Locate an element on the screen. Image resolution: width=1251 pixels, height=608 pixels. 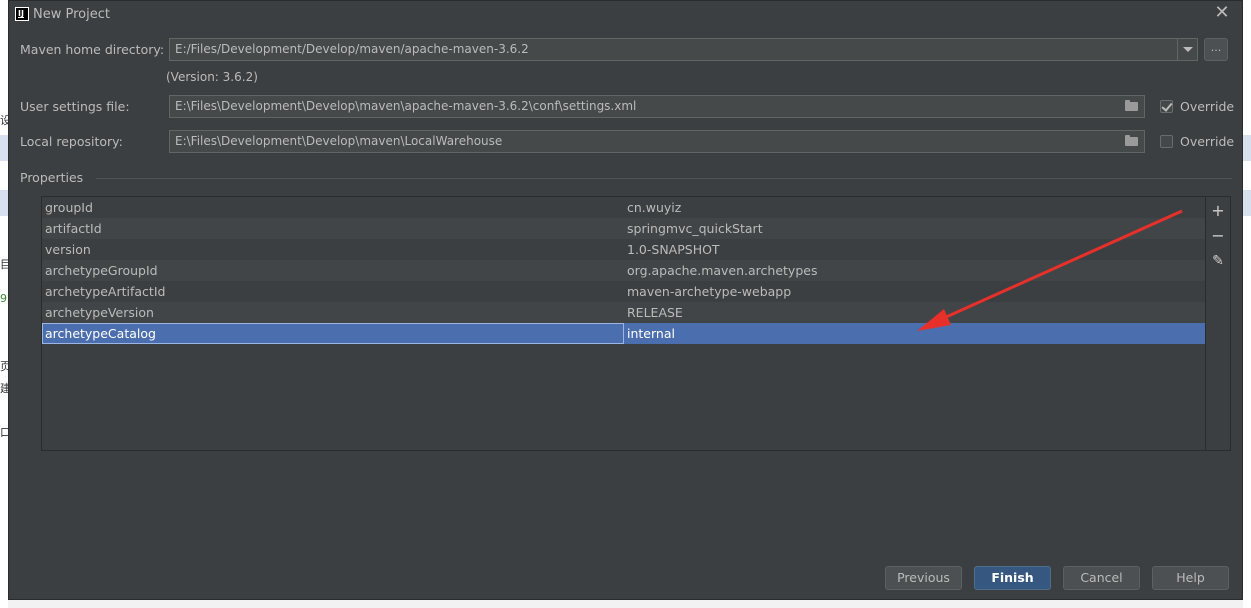
background-text: 9 is located at coordinates (3, 298).